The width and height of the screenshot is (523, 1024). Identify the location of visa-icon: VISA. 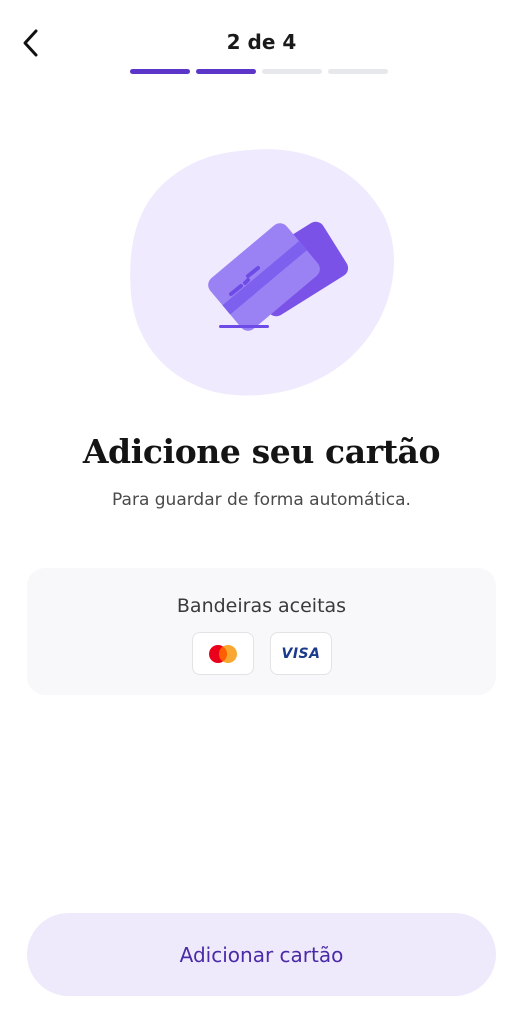
(301, 653).